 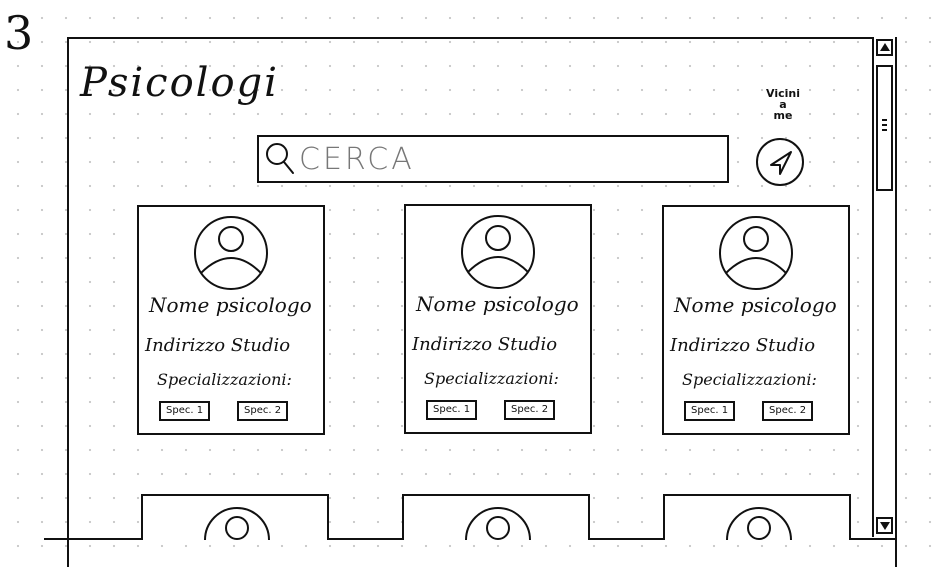 What do you see at coordinates (19, 33) in the screenshot?
I see `step-number: 3` at bounding box center [19, 33].